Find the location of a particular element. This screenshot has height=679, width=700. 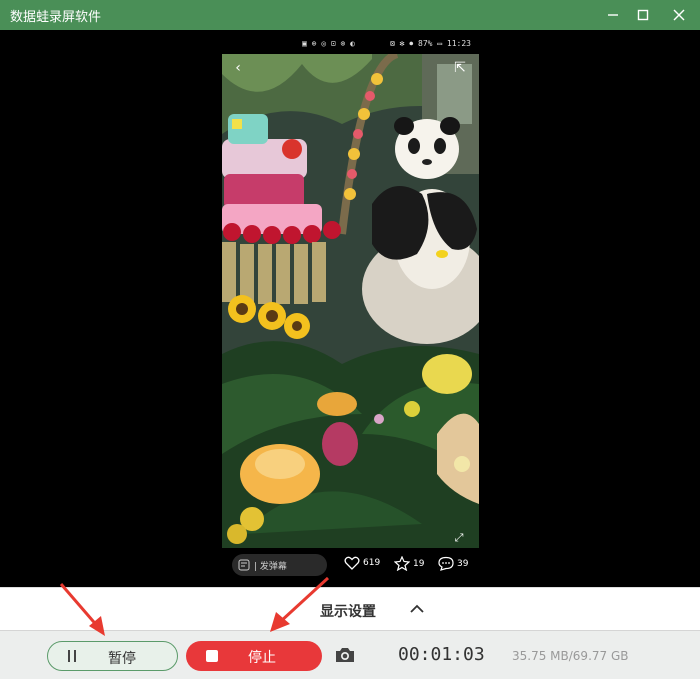

stop-button: 停止 is located at coordinates (254, 656).